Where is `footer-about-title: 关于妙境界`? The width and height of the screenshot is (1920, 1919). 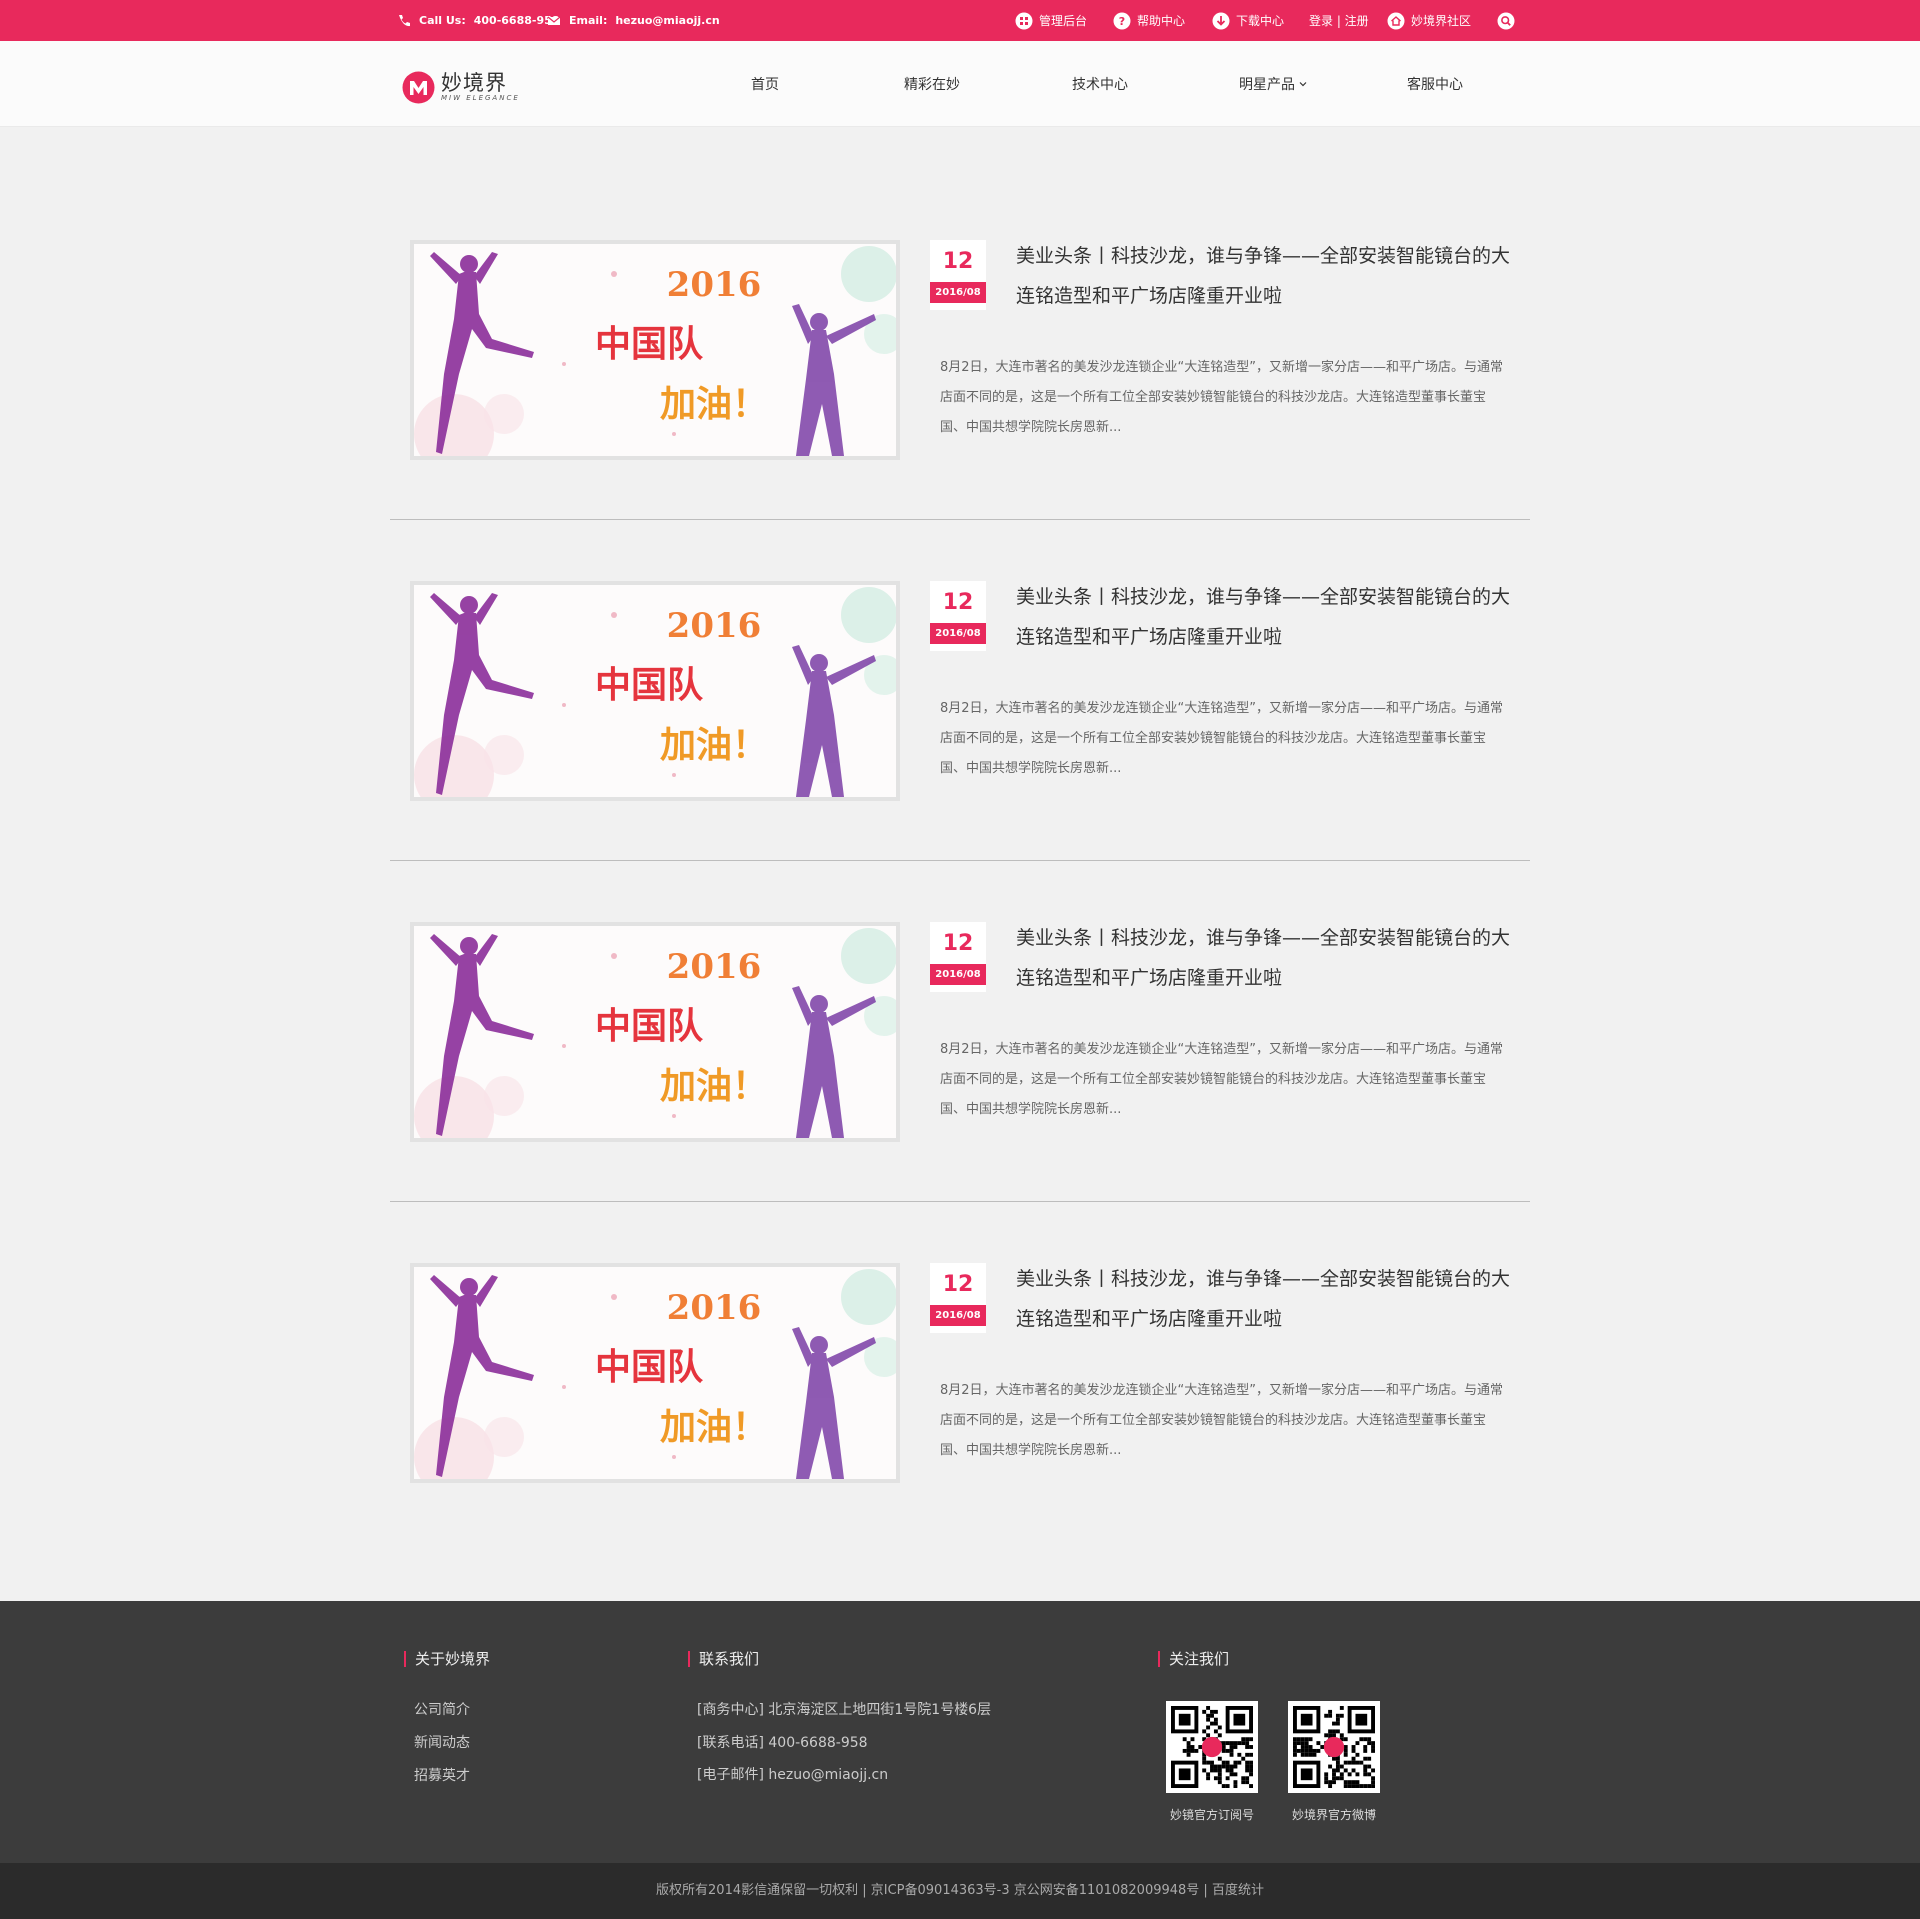
footer-about-title: 关于妙境界 is located at coordinates (447, 1659).